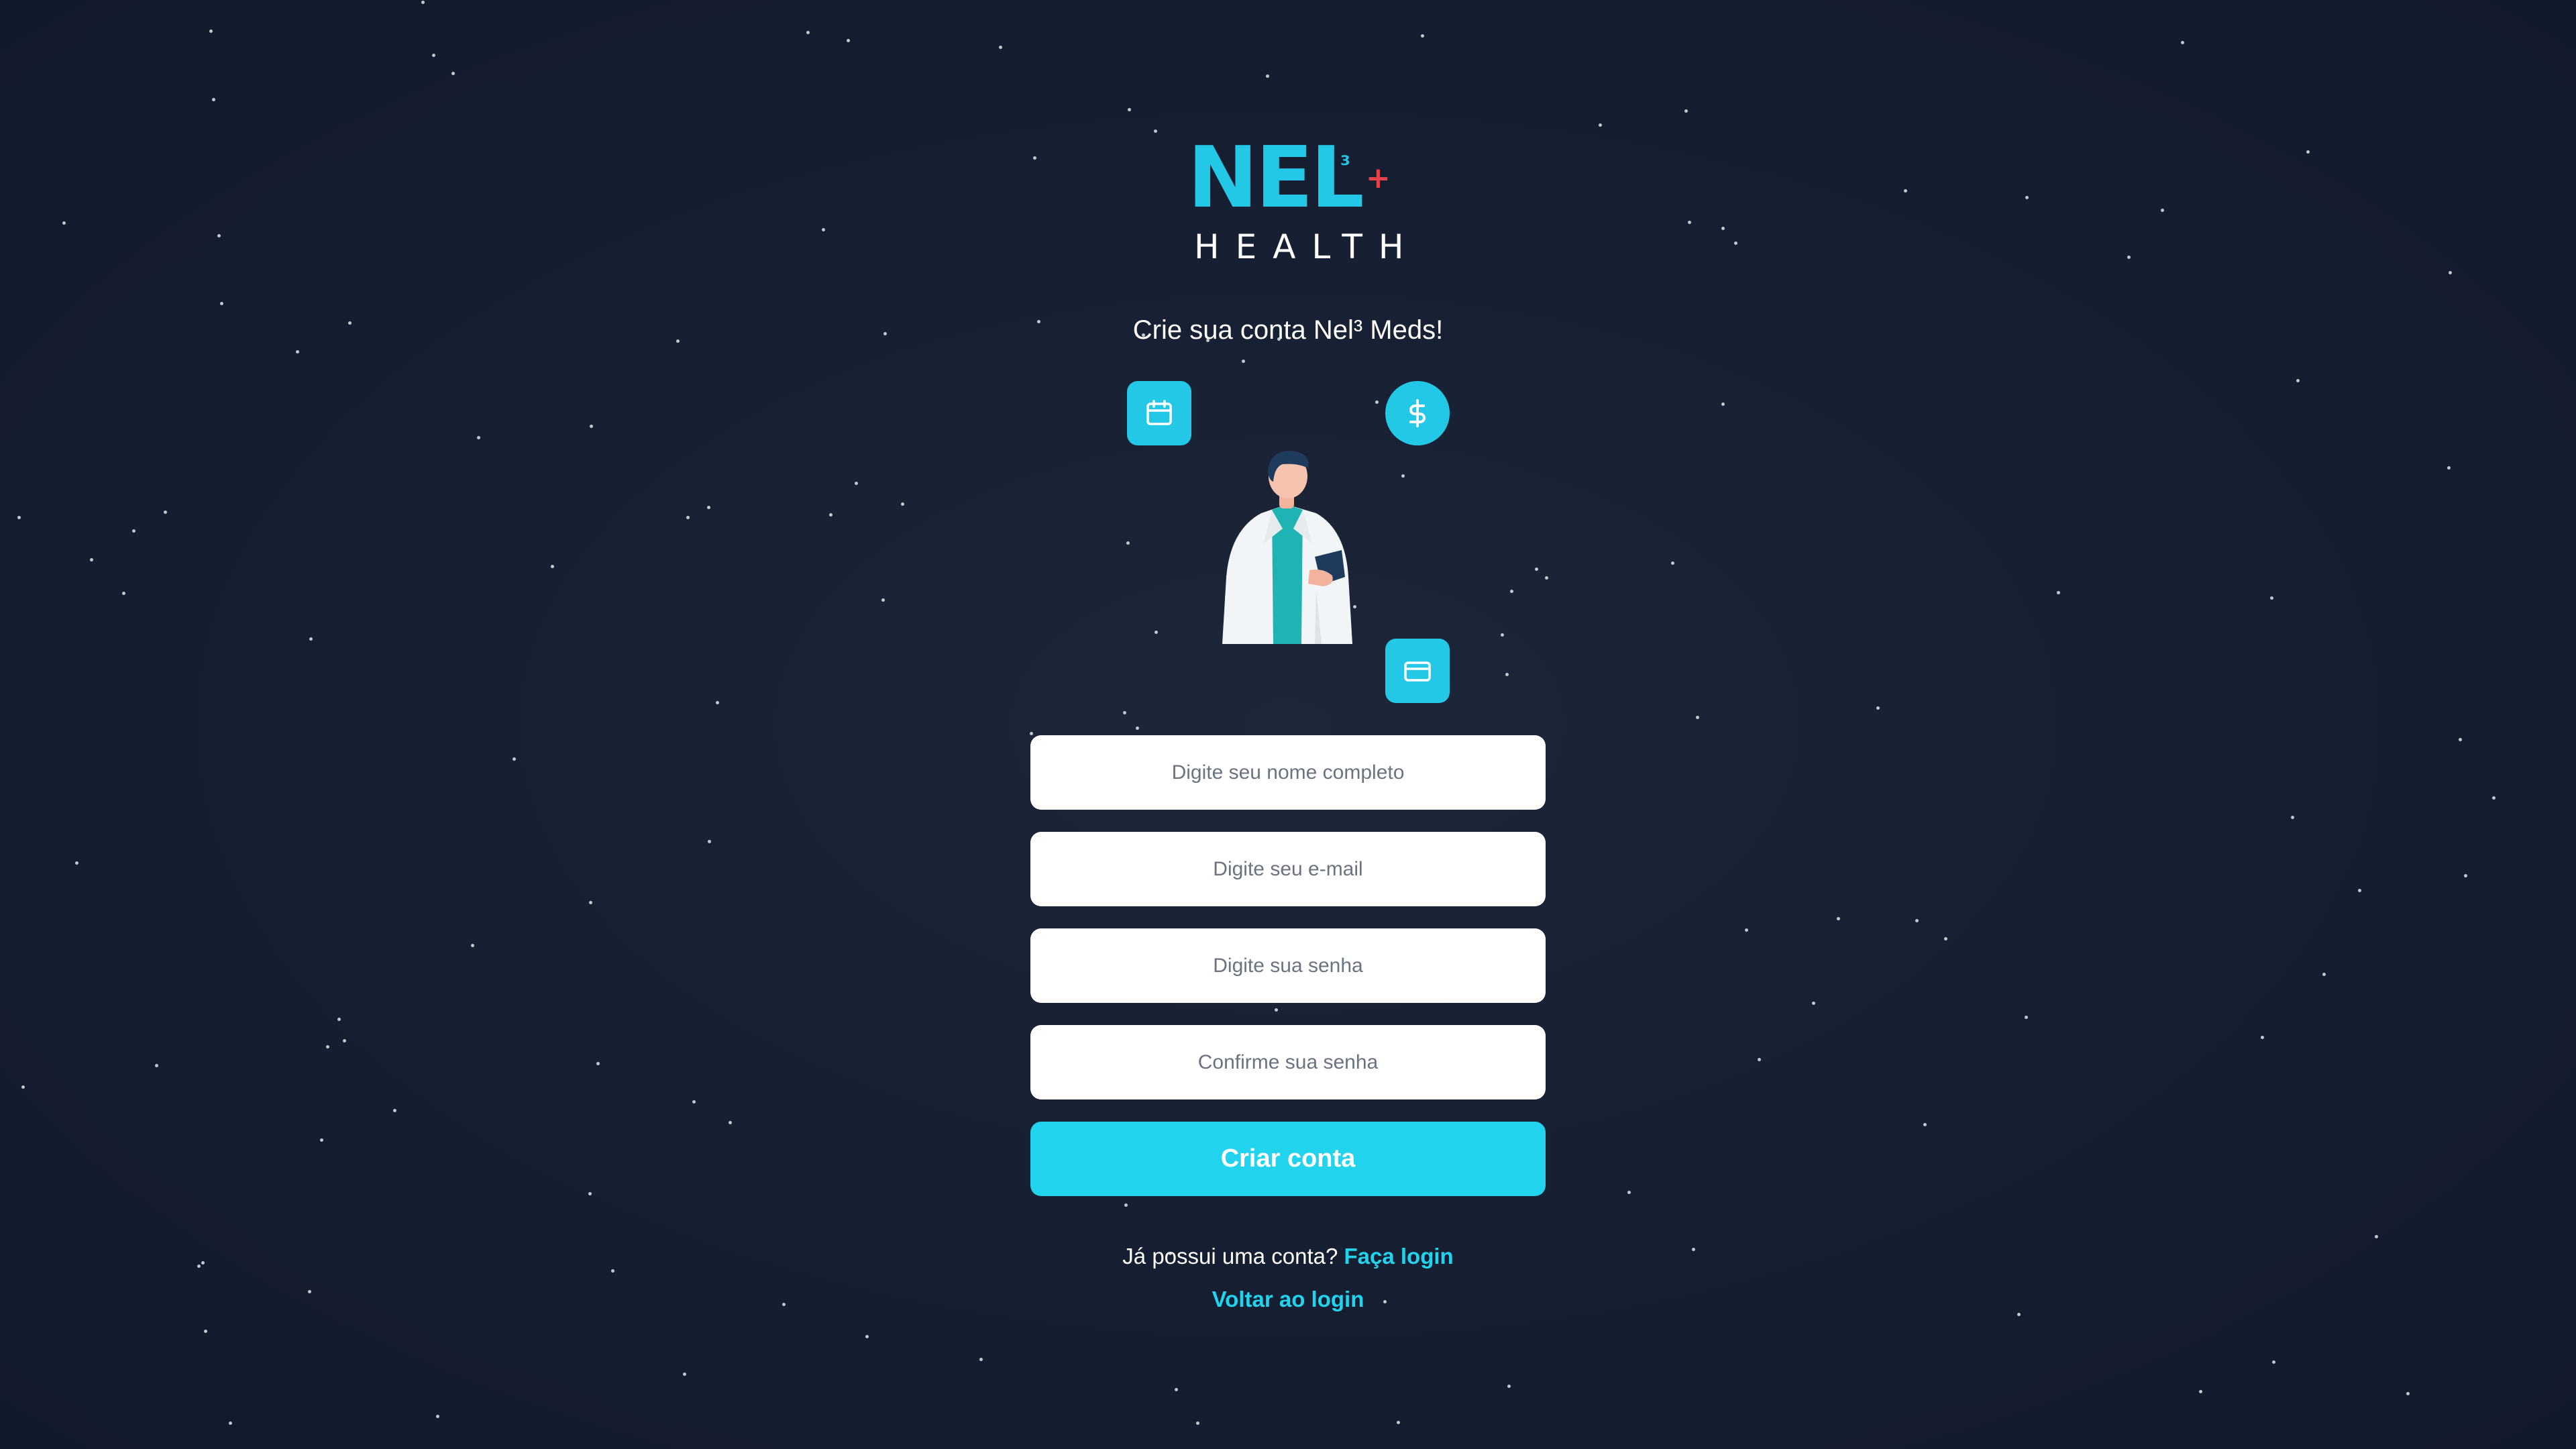  I want to click on full-name-input, so click(1288, 772).